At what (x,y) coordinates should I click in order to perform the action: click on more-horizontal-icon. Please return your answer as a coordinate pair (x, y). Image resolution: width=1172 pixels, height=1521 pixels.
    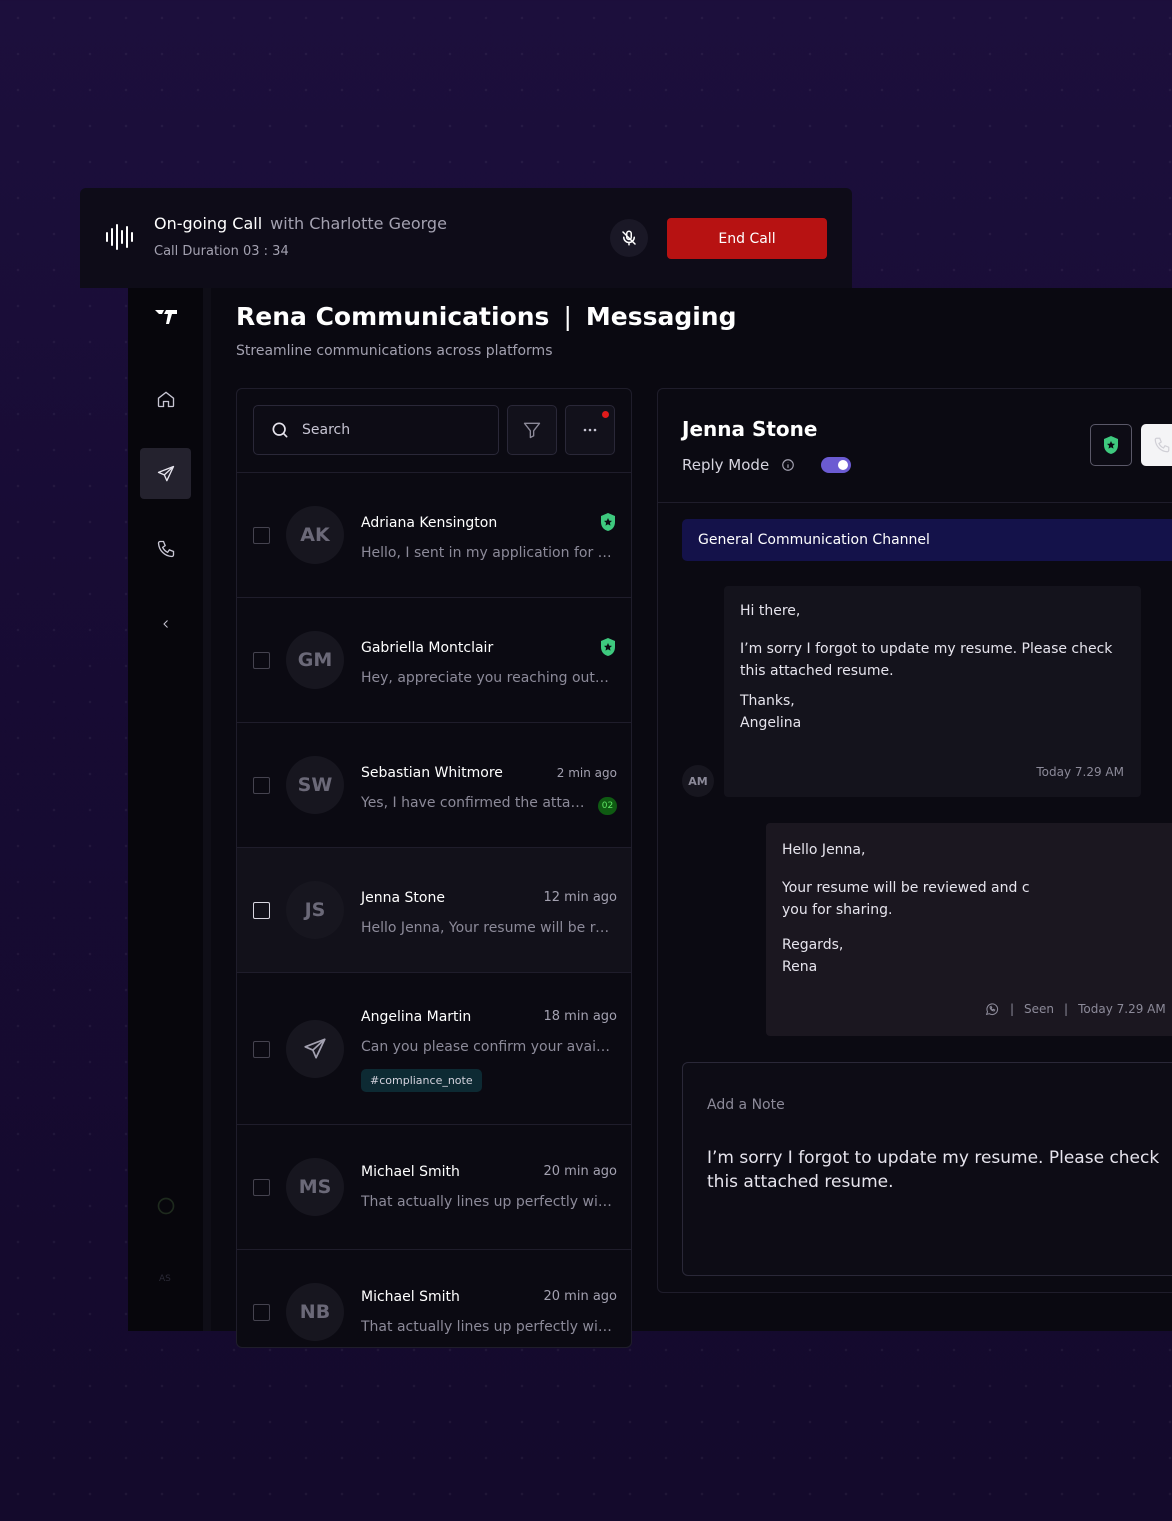
    Looking at the image, I should click on (590, 430).